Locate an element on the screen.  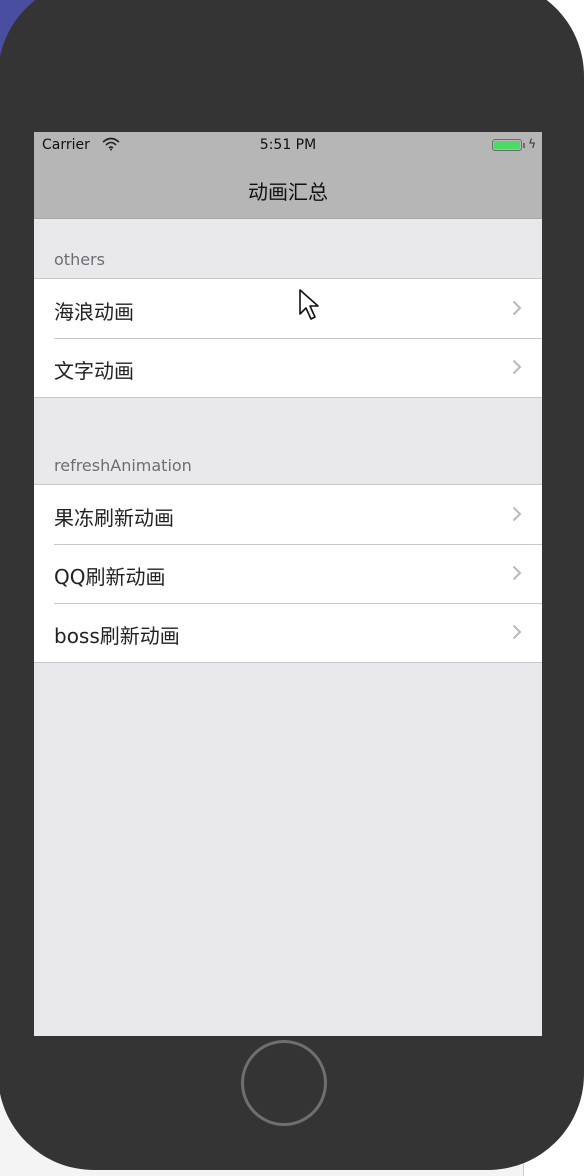
table-row: 果冻刷新动画 is located at coordinates (288, 514).